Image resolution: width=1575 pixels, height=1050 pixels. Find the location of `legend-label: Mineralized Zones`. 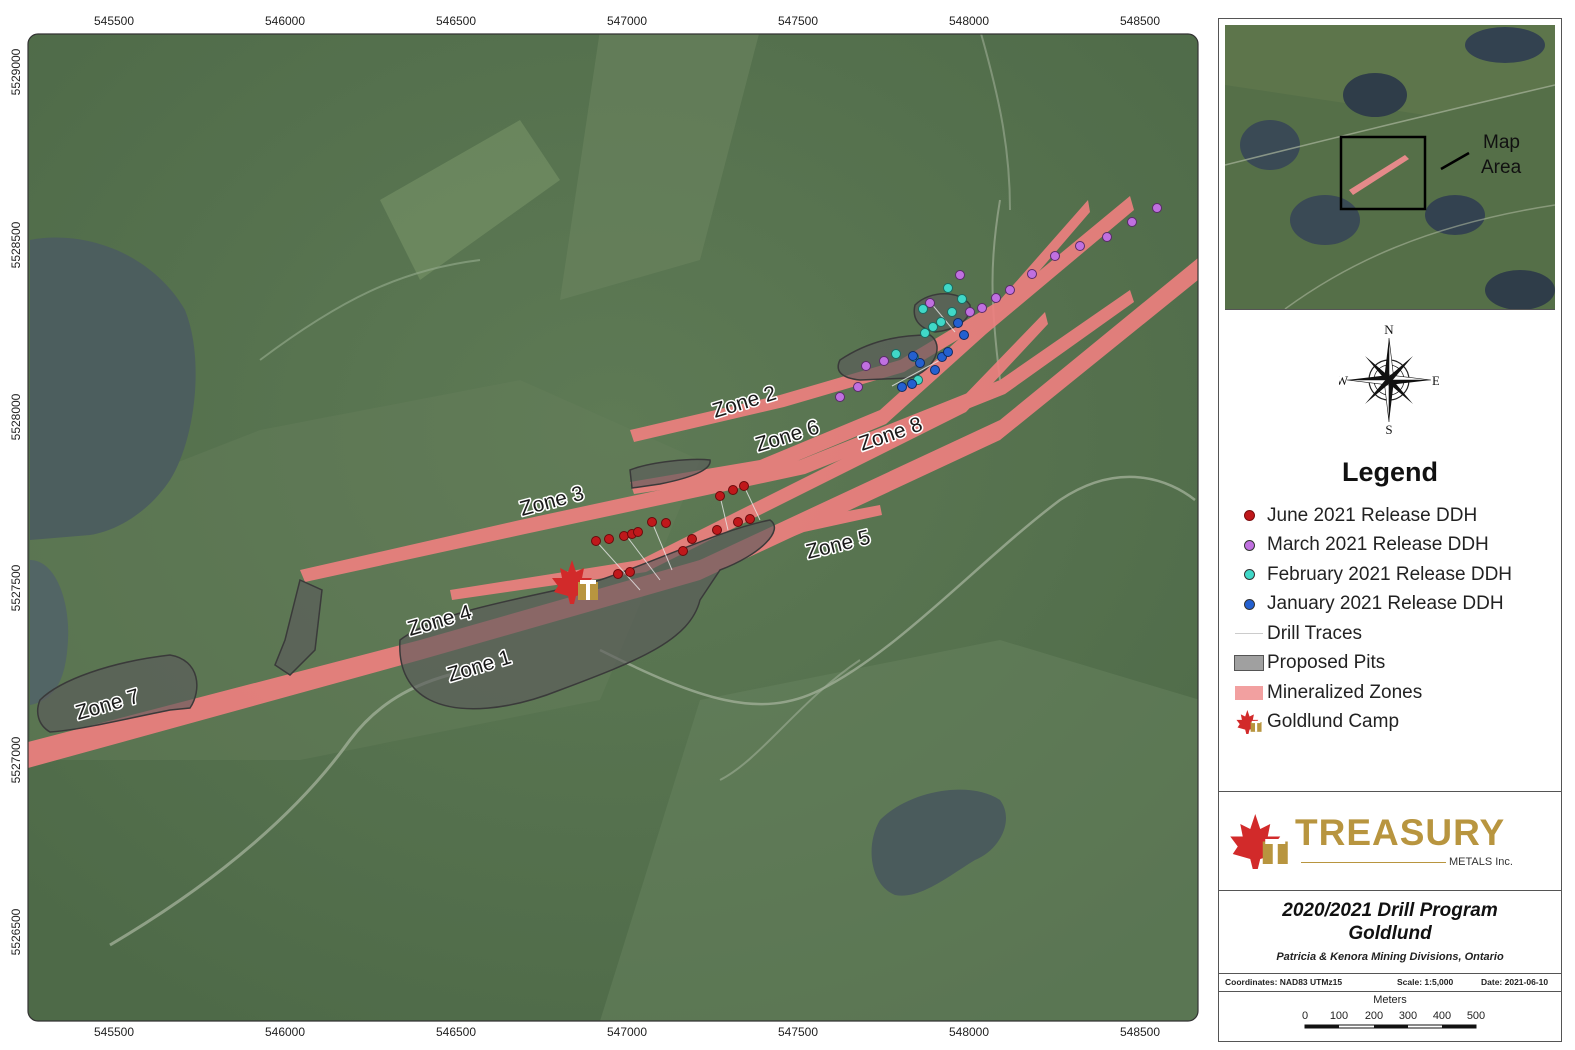

legend-label: Mineralized Zones is located at coordinates (1345, 692).